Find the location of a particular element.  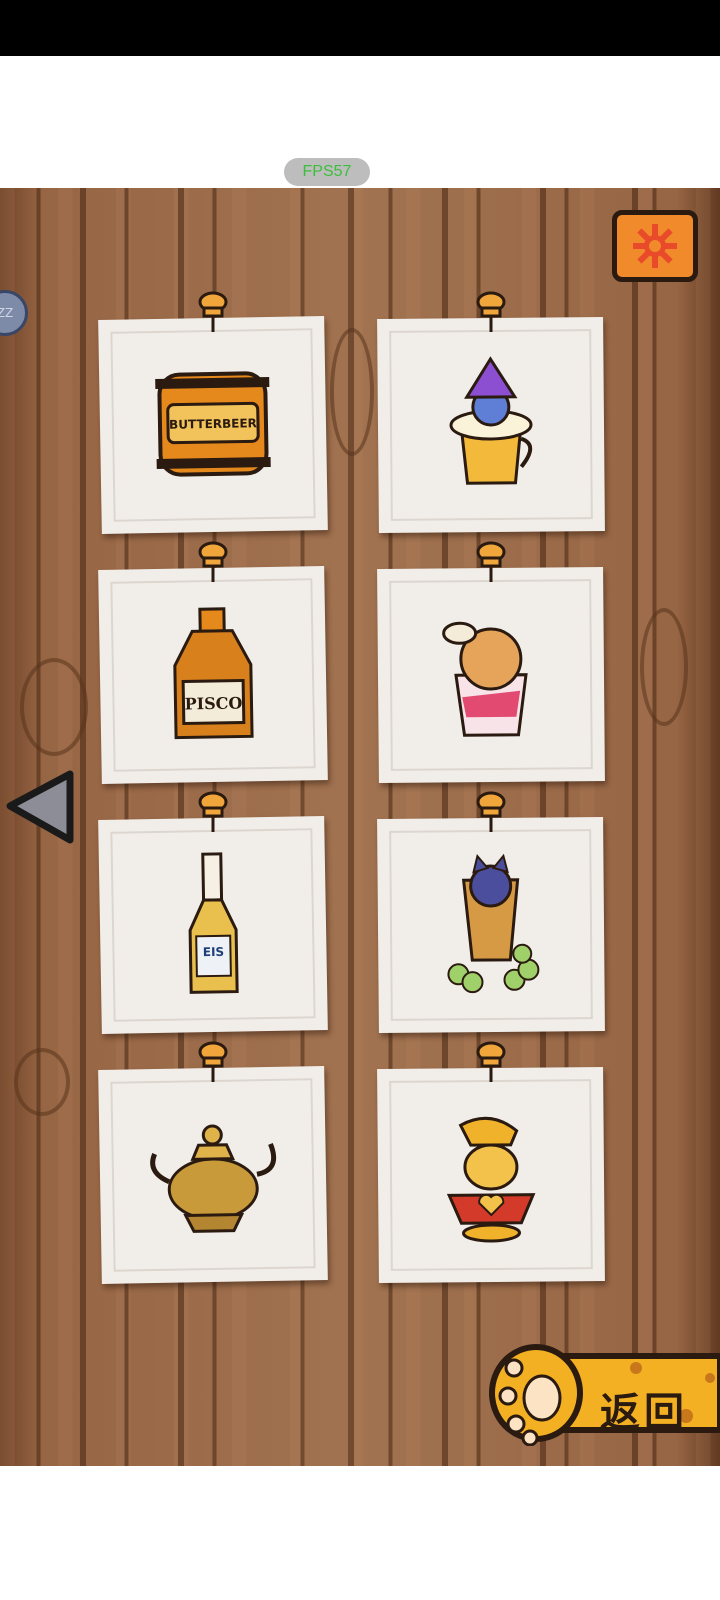

gear-icon is located at coordinates (655, 246).